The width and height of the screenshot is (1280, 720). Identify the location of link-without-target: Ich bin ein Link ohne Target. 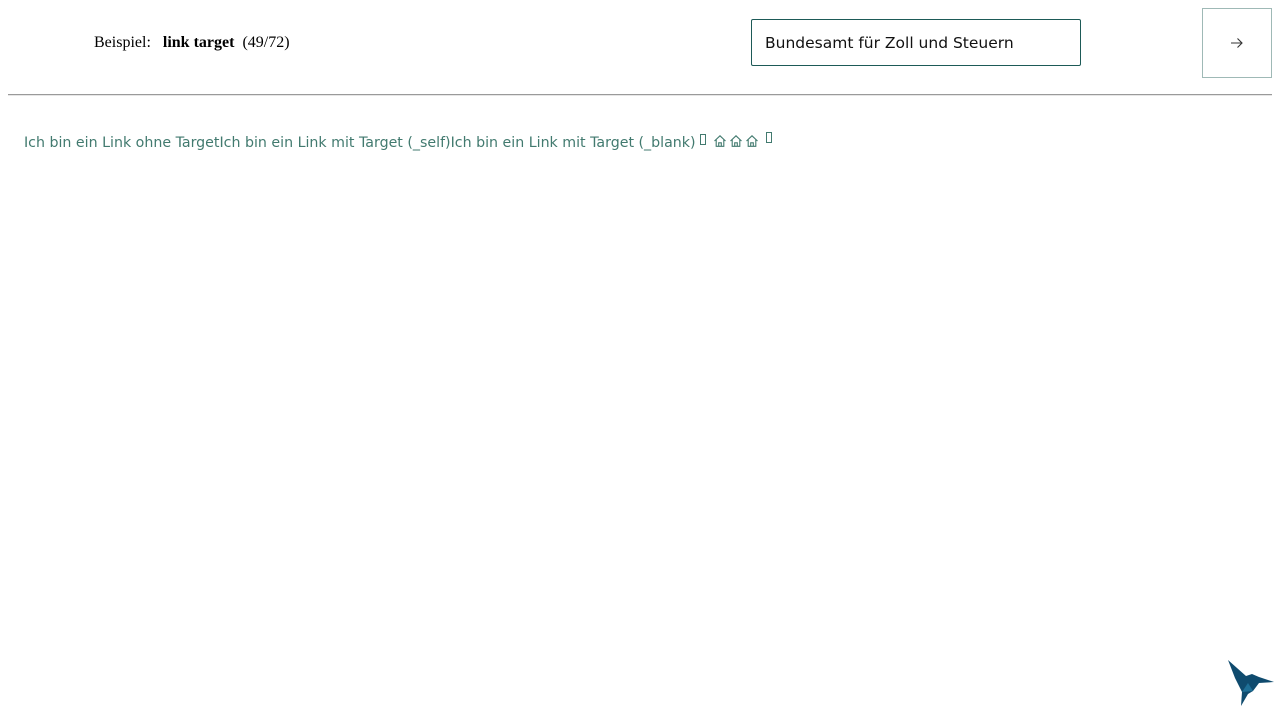
(121, 143).